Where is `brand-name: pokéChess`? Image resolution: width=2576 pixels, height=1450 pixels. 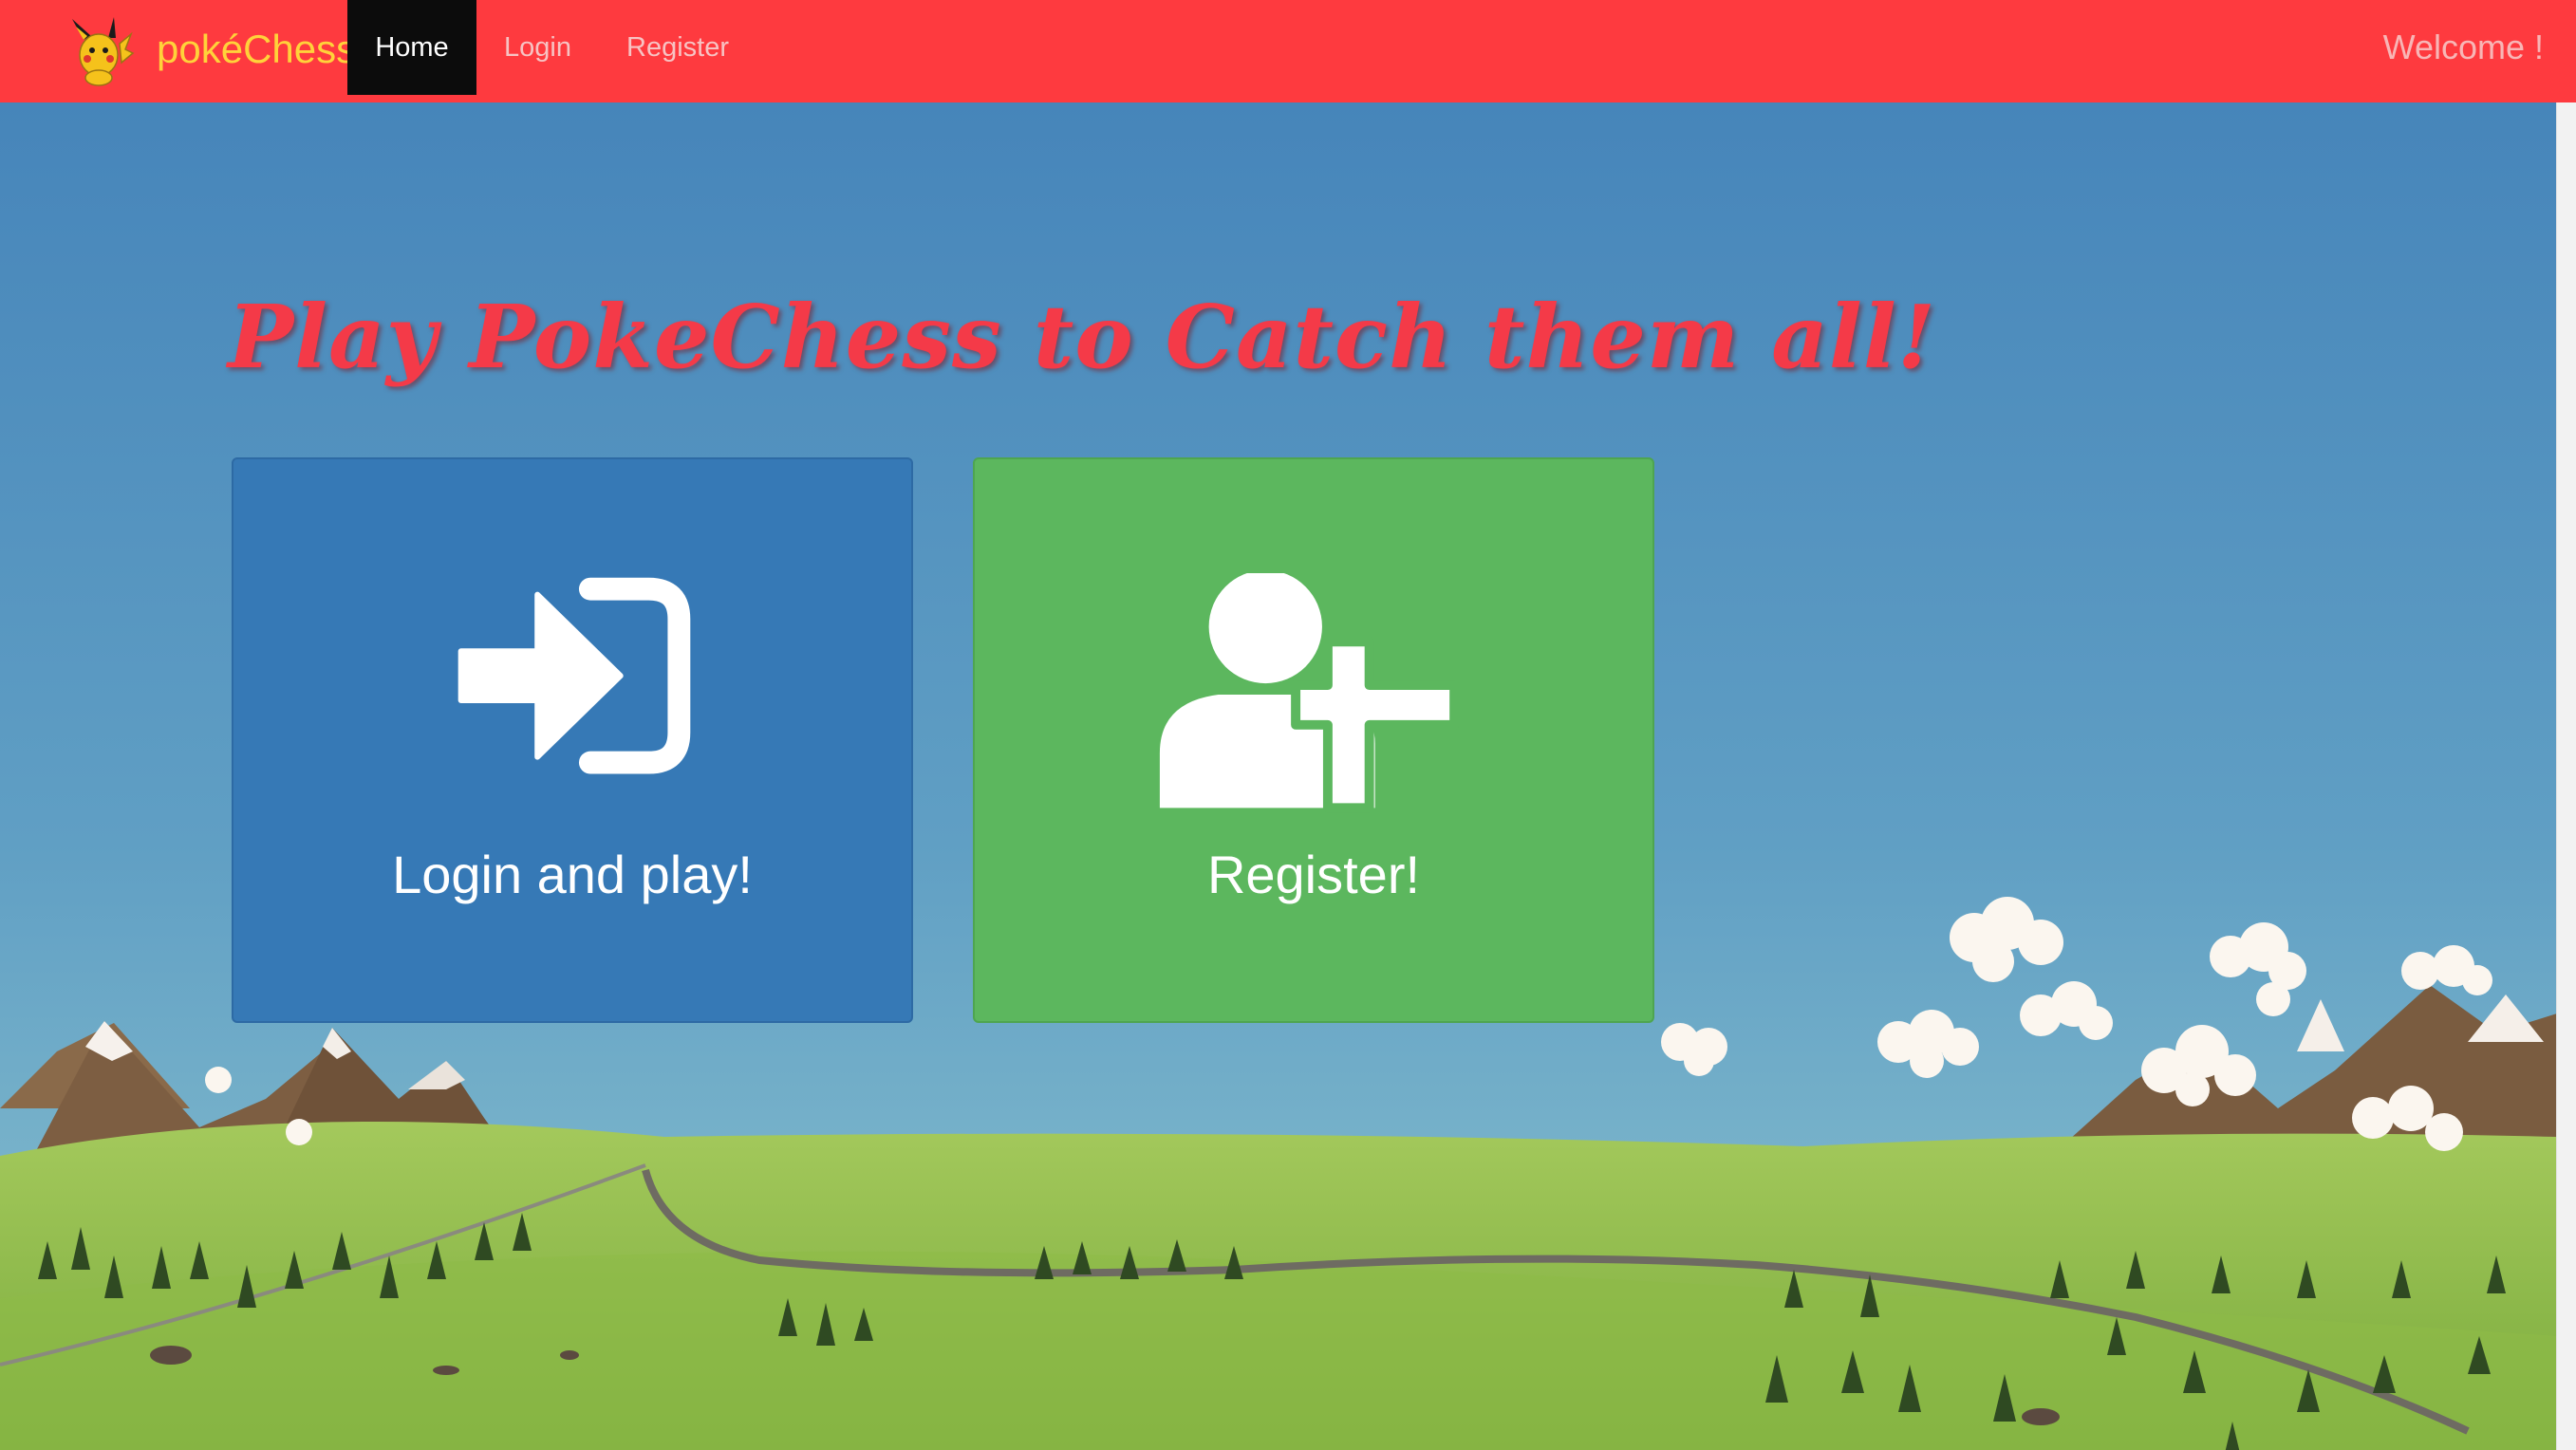 brand-name: pokéChess is located at coordinates (256, 49).